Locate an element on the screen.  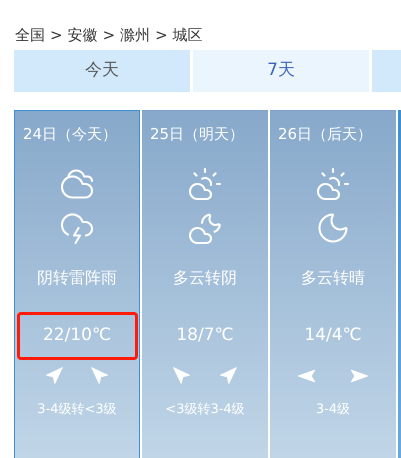
breadcrumb-link: 滁州 is located at coordinates (135, 35).